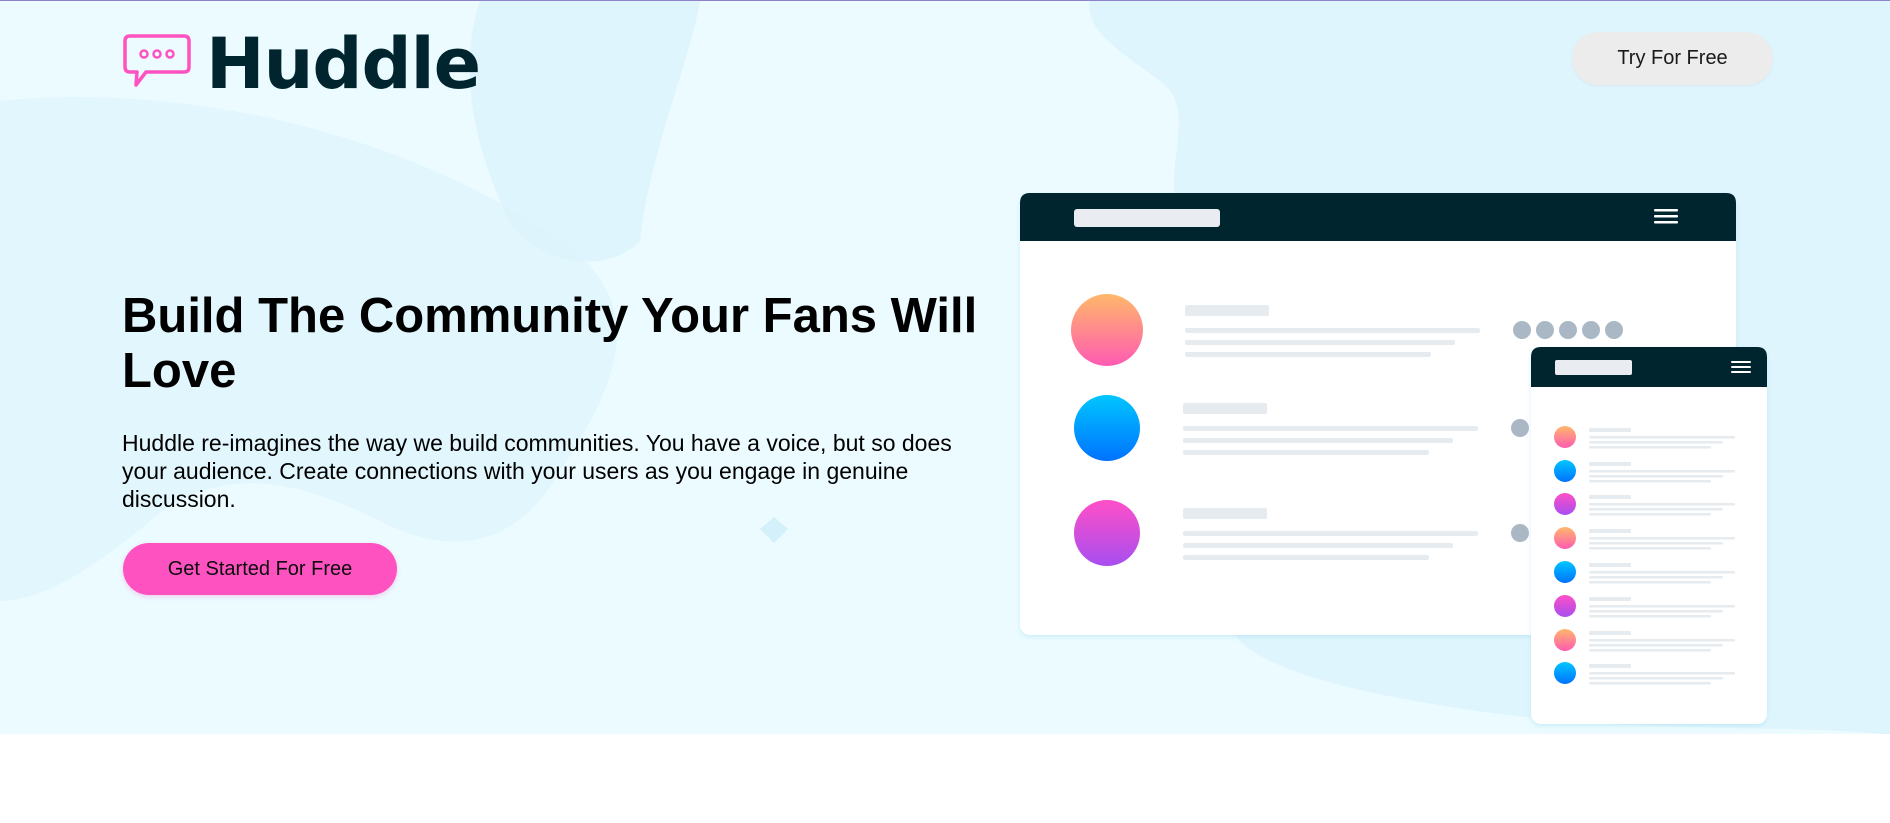  Describe the element at coordinates (1741, 367) in the screenshot. I see `mobile-menu-icon` at that location.